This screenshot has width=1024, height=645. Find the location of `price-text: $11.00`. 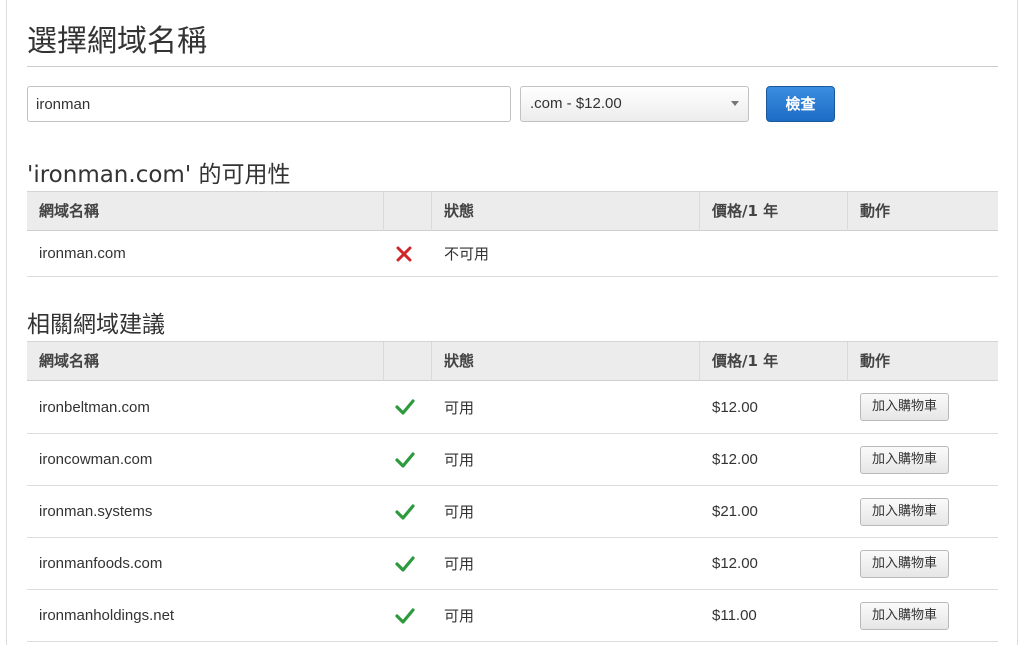

price-text: $11.00 is located at coordinates (734, 615).